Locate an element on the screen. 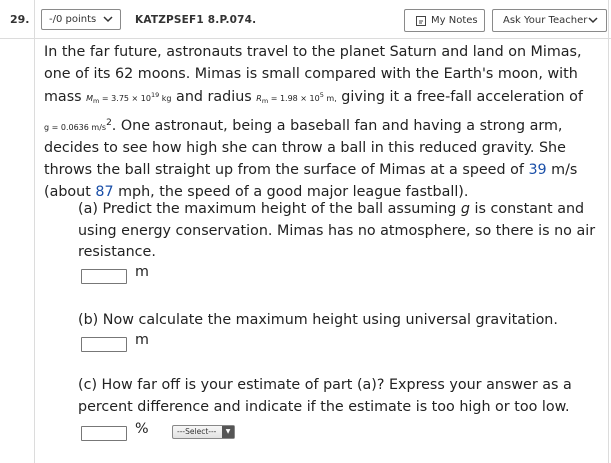  part-b-answer-input is located at coordinates (104, 344).